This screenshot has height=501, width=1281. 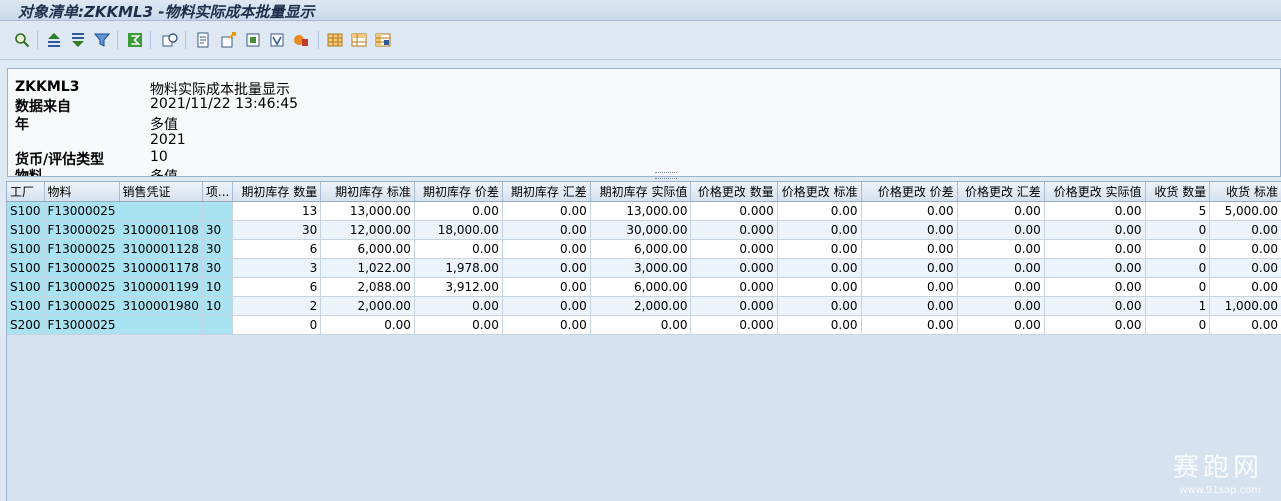 I want to click on word-processing-icon, so click(x=253, y=40).